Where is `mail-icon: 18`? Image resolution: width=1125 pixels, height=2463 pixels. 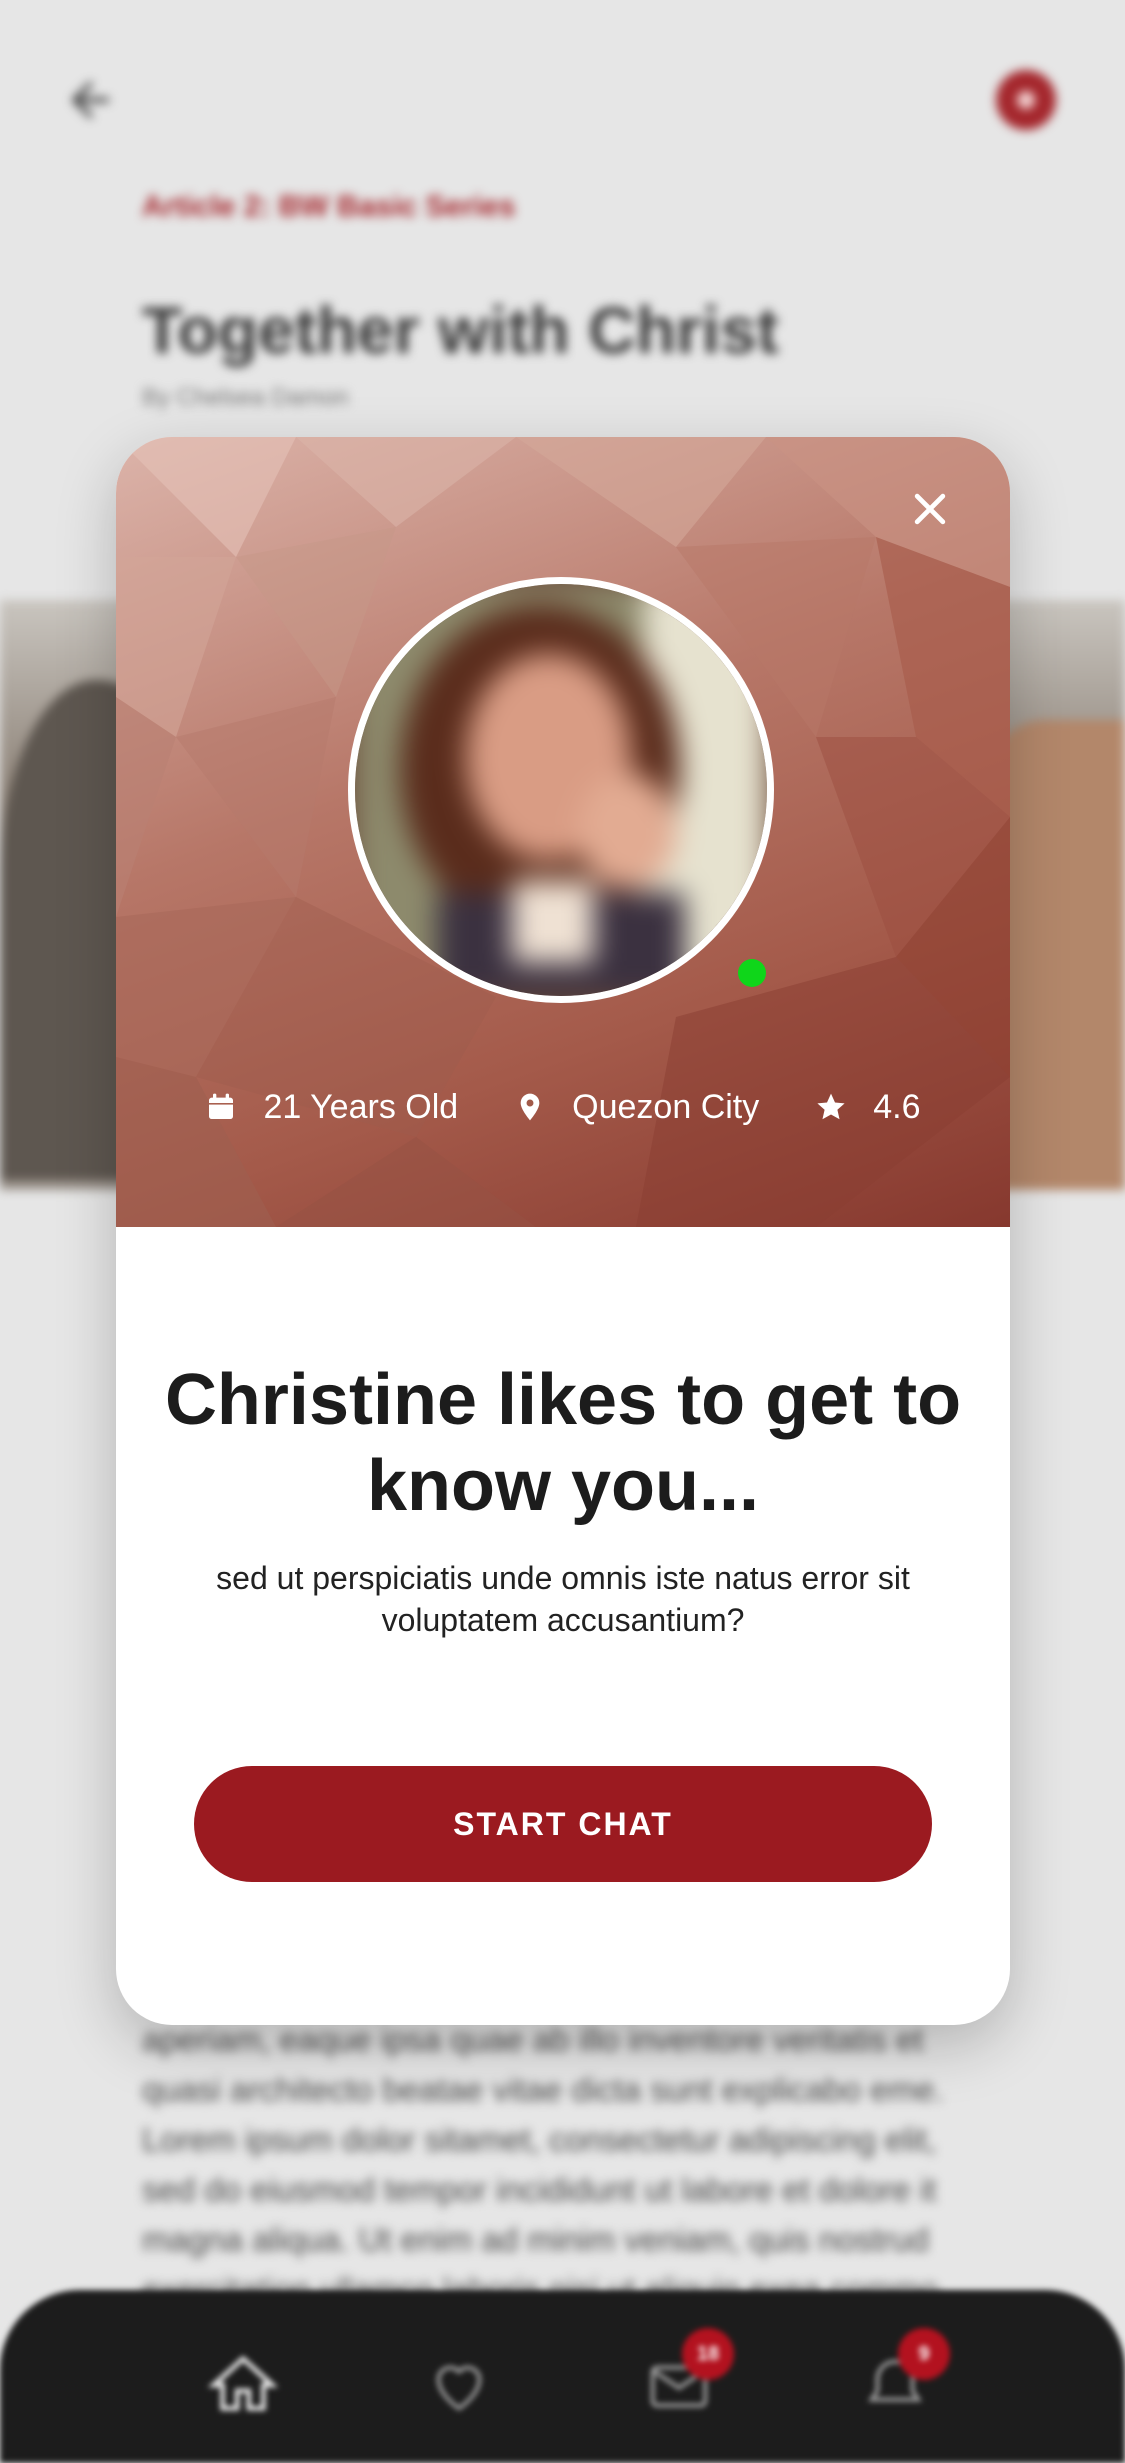
mail-icon: 18 is located at coordinates (689, 2374).